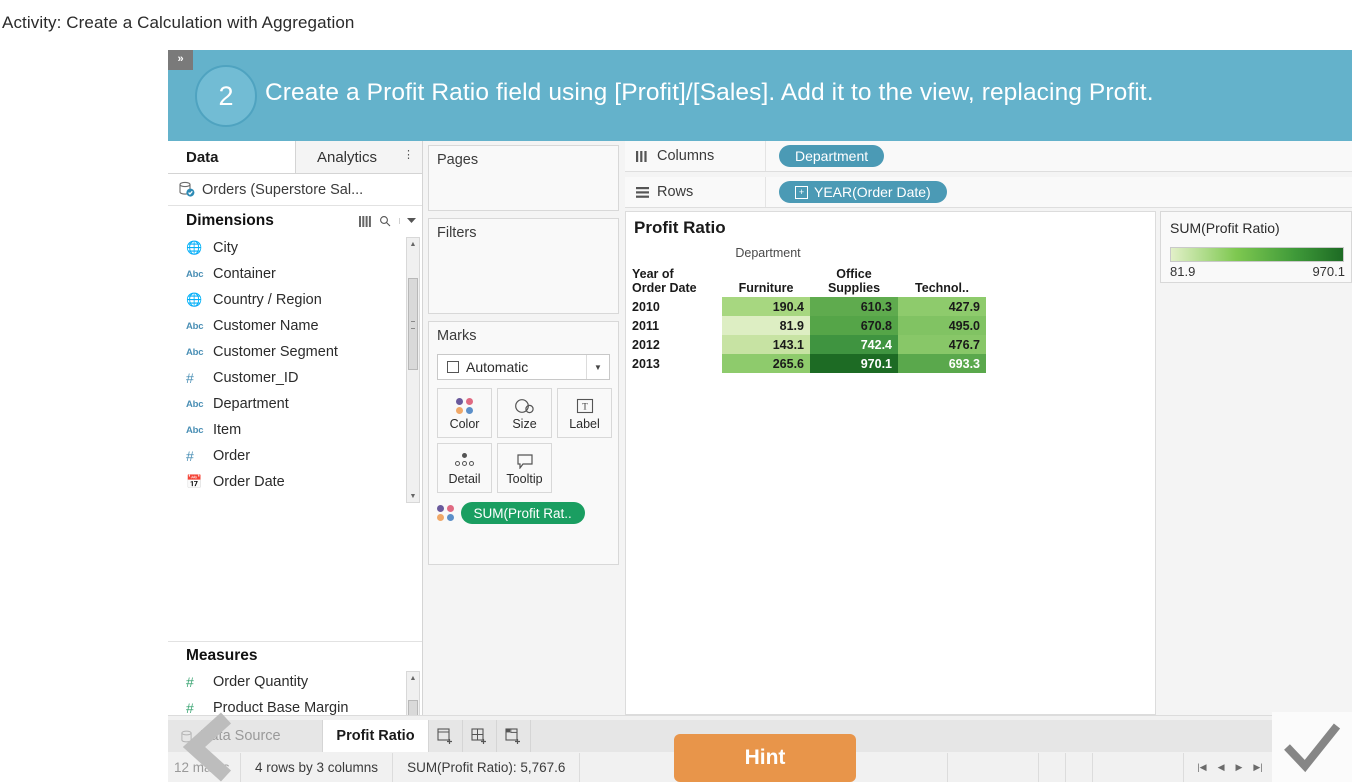 The width and height of the screenshot is (1352, 782). I want to click on crosstab-cell: 190.4, so click(766, 306).